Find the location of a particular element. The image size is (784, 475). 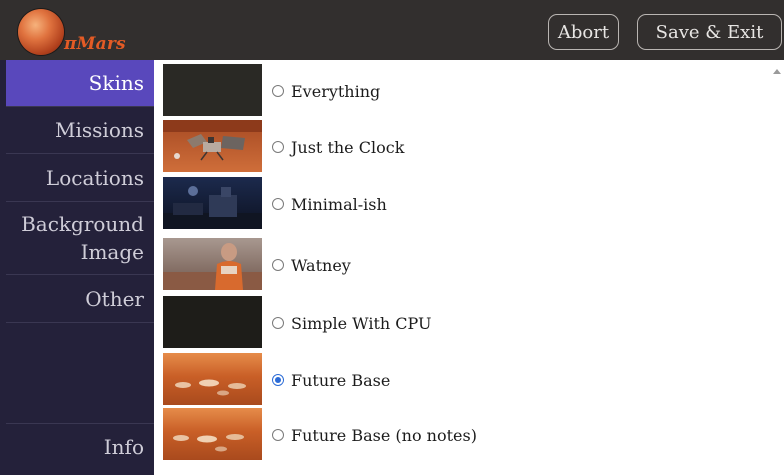

list-item: Watney is located at coordinates (463, 264).